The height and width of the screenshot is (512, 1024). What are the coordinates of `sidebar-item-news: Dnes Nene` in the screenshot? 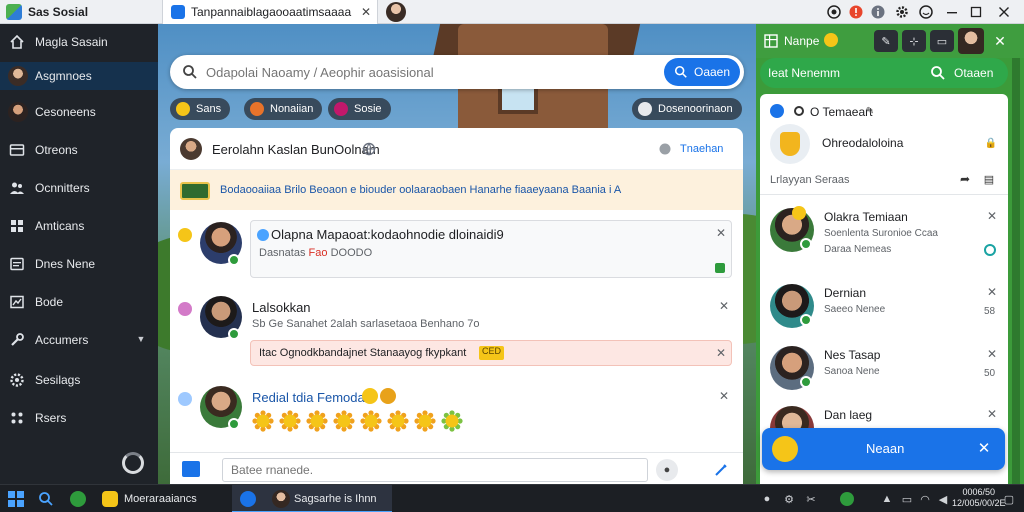 It's located at (79, 264).